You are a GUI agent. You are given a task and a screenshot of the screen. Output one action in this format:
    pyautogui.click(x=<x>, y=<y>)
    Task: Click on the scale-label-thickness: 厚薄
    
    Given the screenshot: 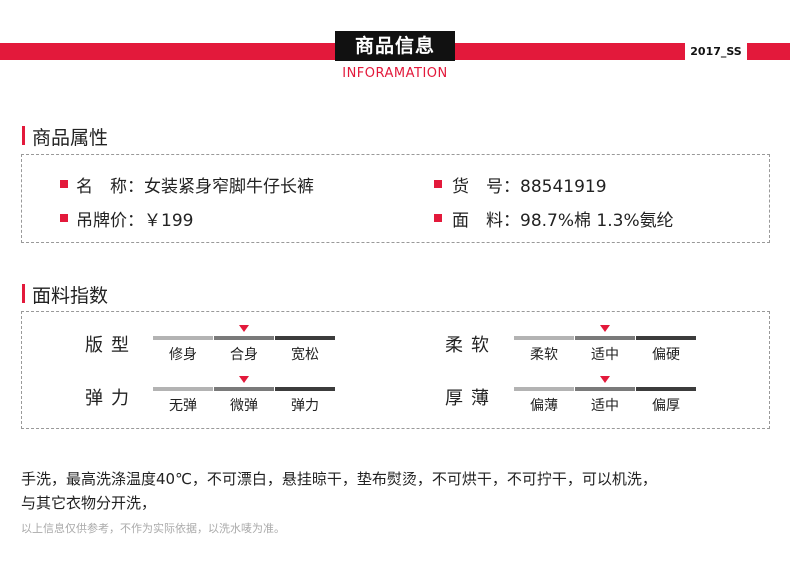 What is the action you would take?
    pyautogui.click(x=471, y=398)
    